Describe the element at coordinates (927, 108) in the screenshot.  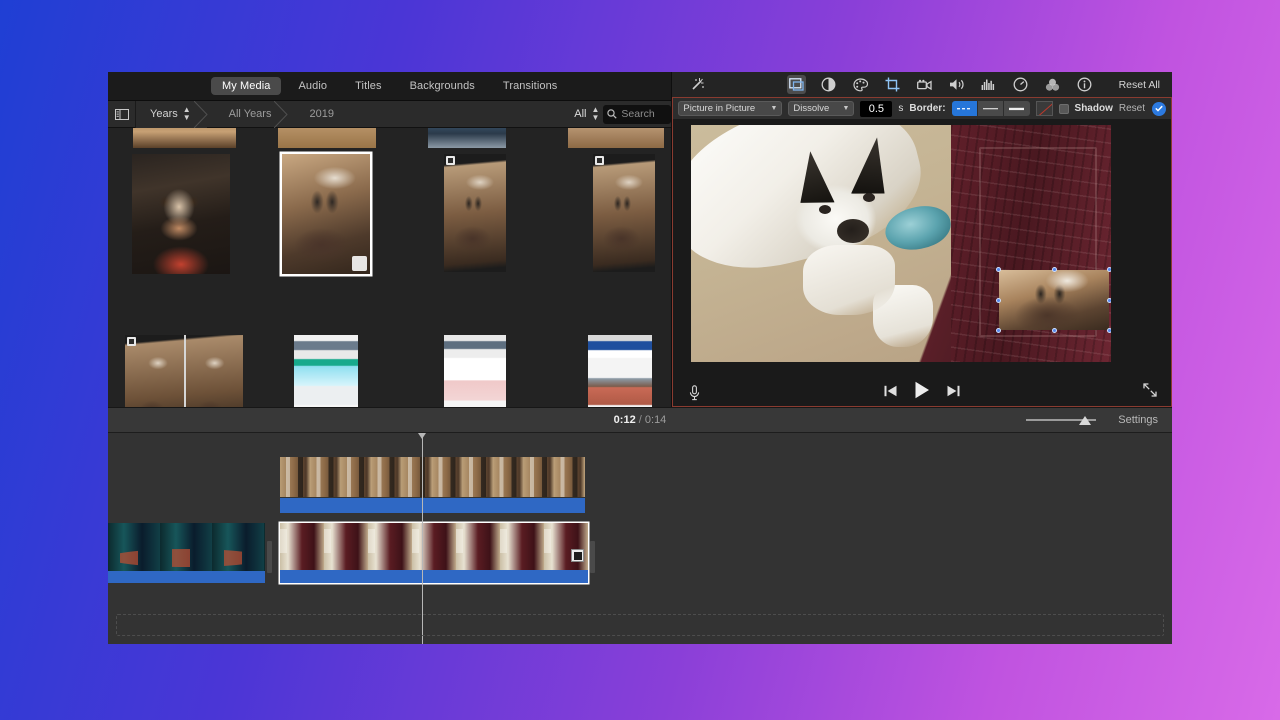
I see `border-label: Border:` at that location.